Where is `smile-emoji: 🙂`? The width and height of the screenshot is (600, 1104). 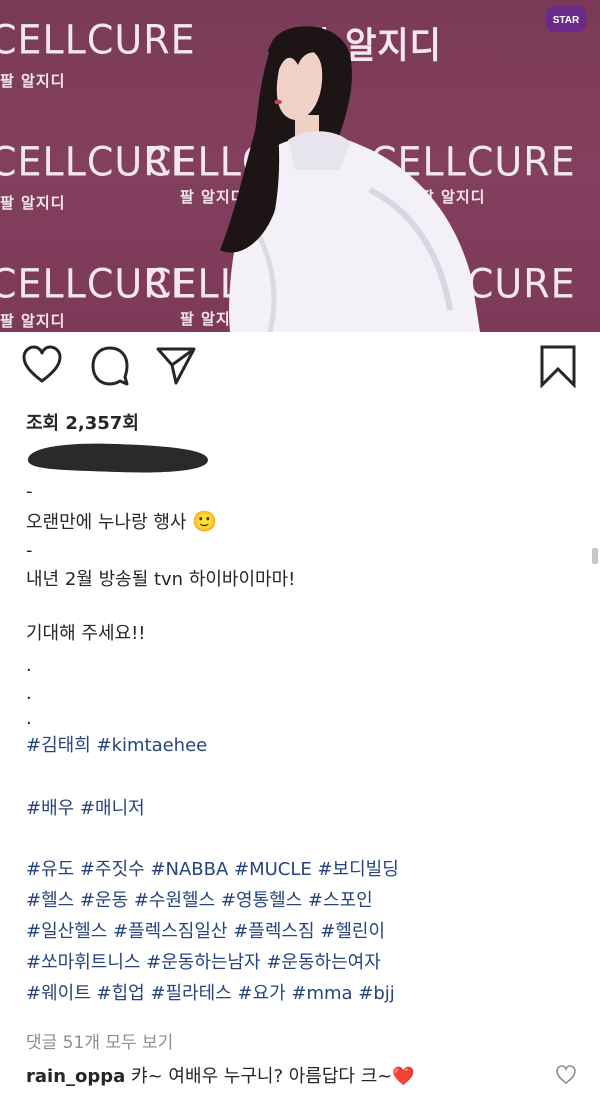 smile-emoji: 🙂 is located at coordinates (205, 521).